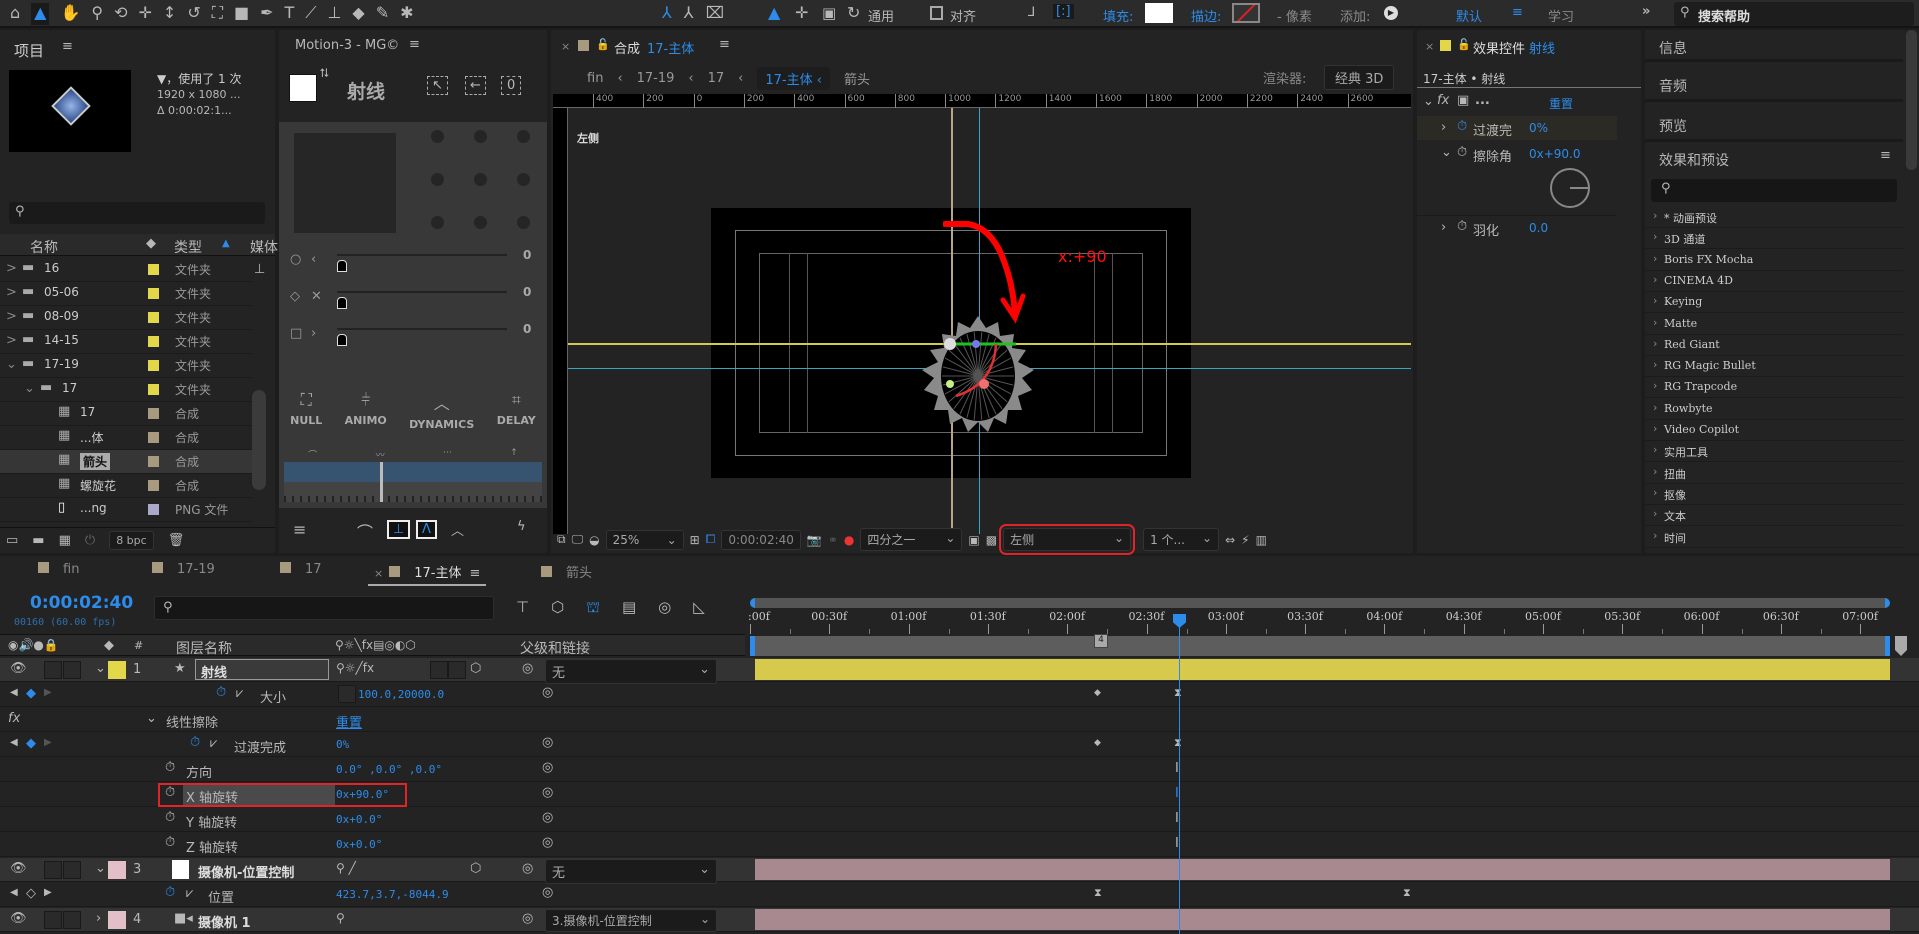 The image size is (1919, 934). I want to click on parent-select: 无 ⌄, so click(631, 671).